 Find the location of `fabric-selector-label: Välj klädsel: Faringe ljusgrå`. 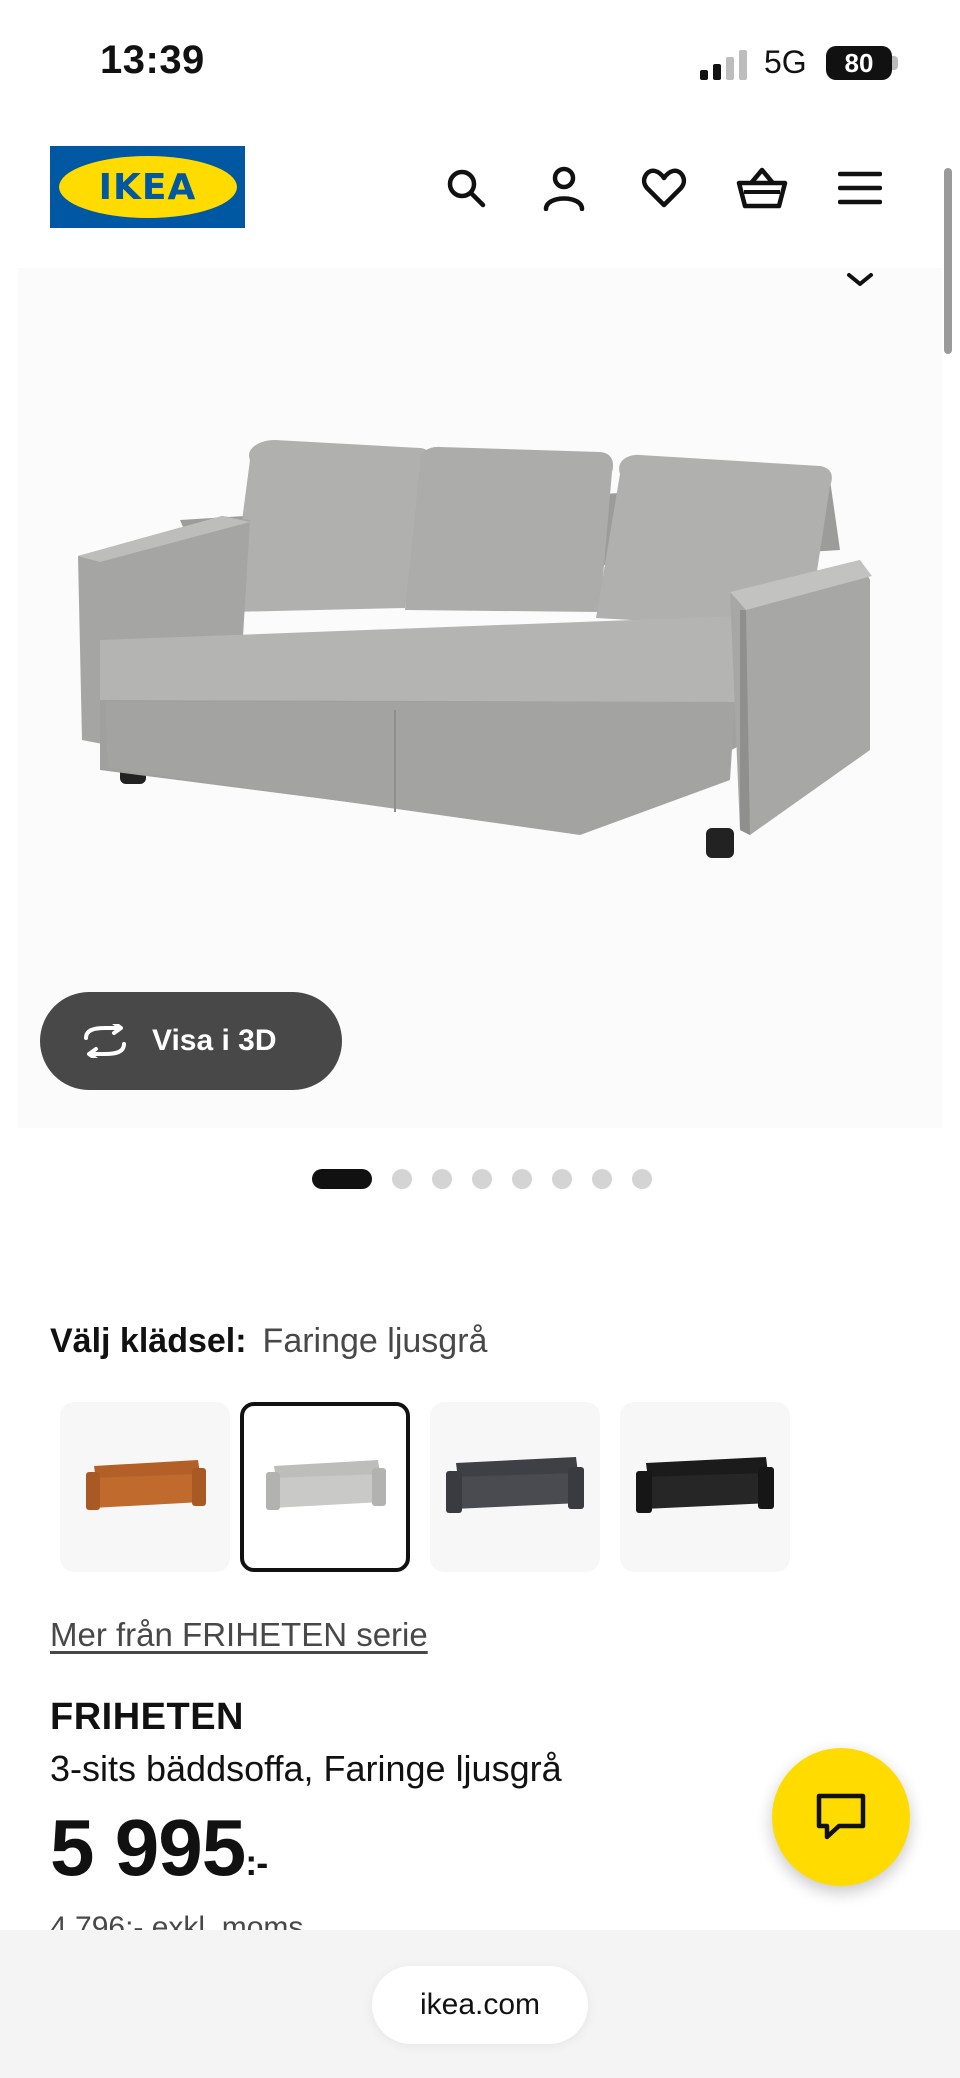

fabric-selector-label: Välj klädsel: Faringe ljusgrå is located at coordinates (268, 1341).